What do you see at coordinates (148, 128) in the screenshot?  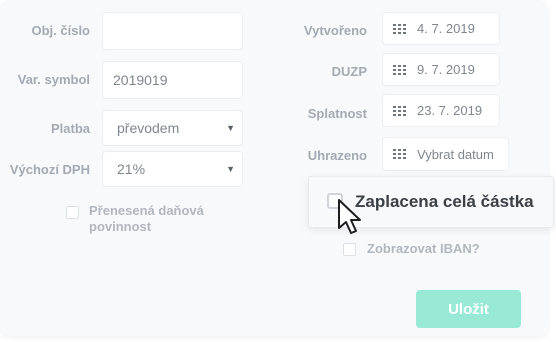 I see `platba-value: převodem` at bounding box center [148, 128].